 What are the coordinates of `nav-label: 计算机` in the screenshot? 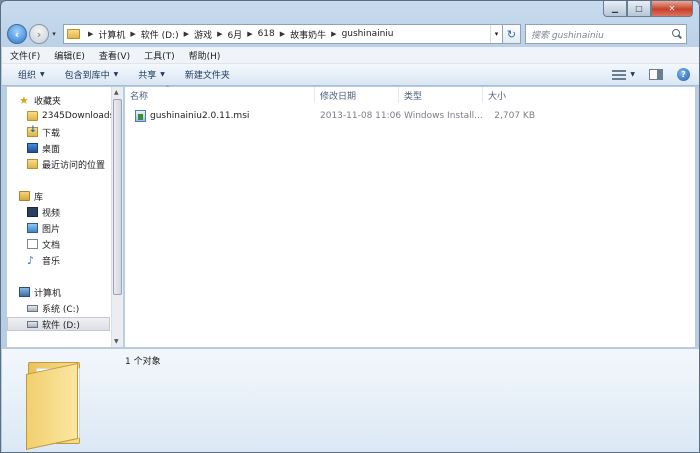 It's located at (48, 293).